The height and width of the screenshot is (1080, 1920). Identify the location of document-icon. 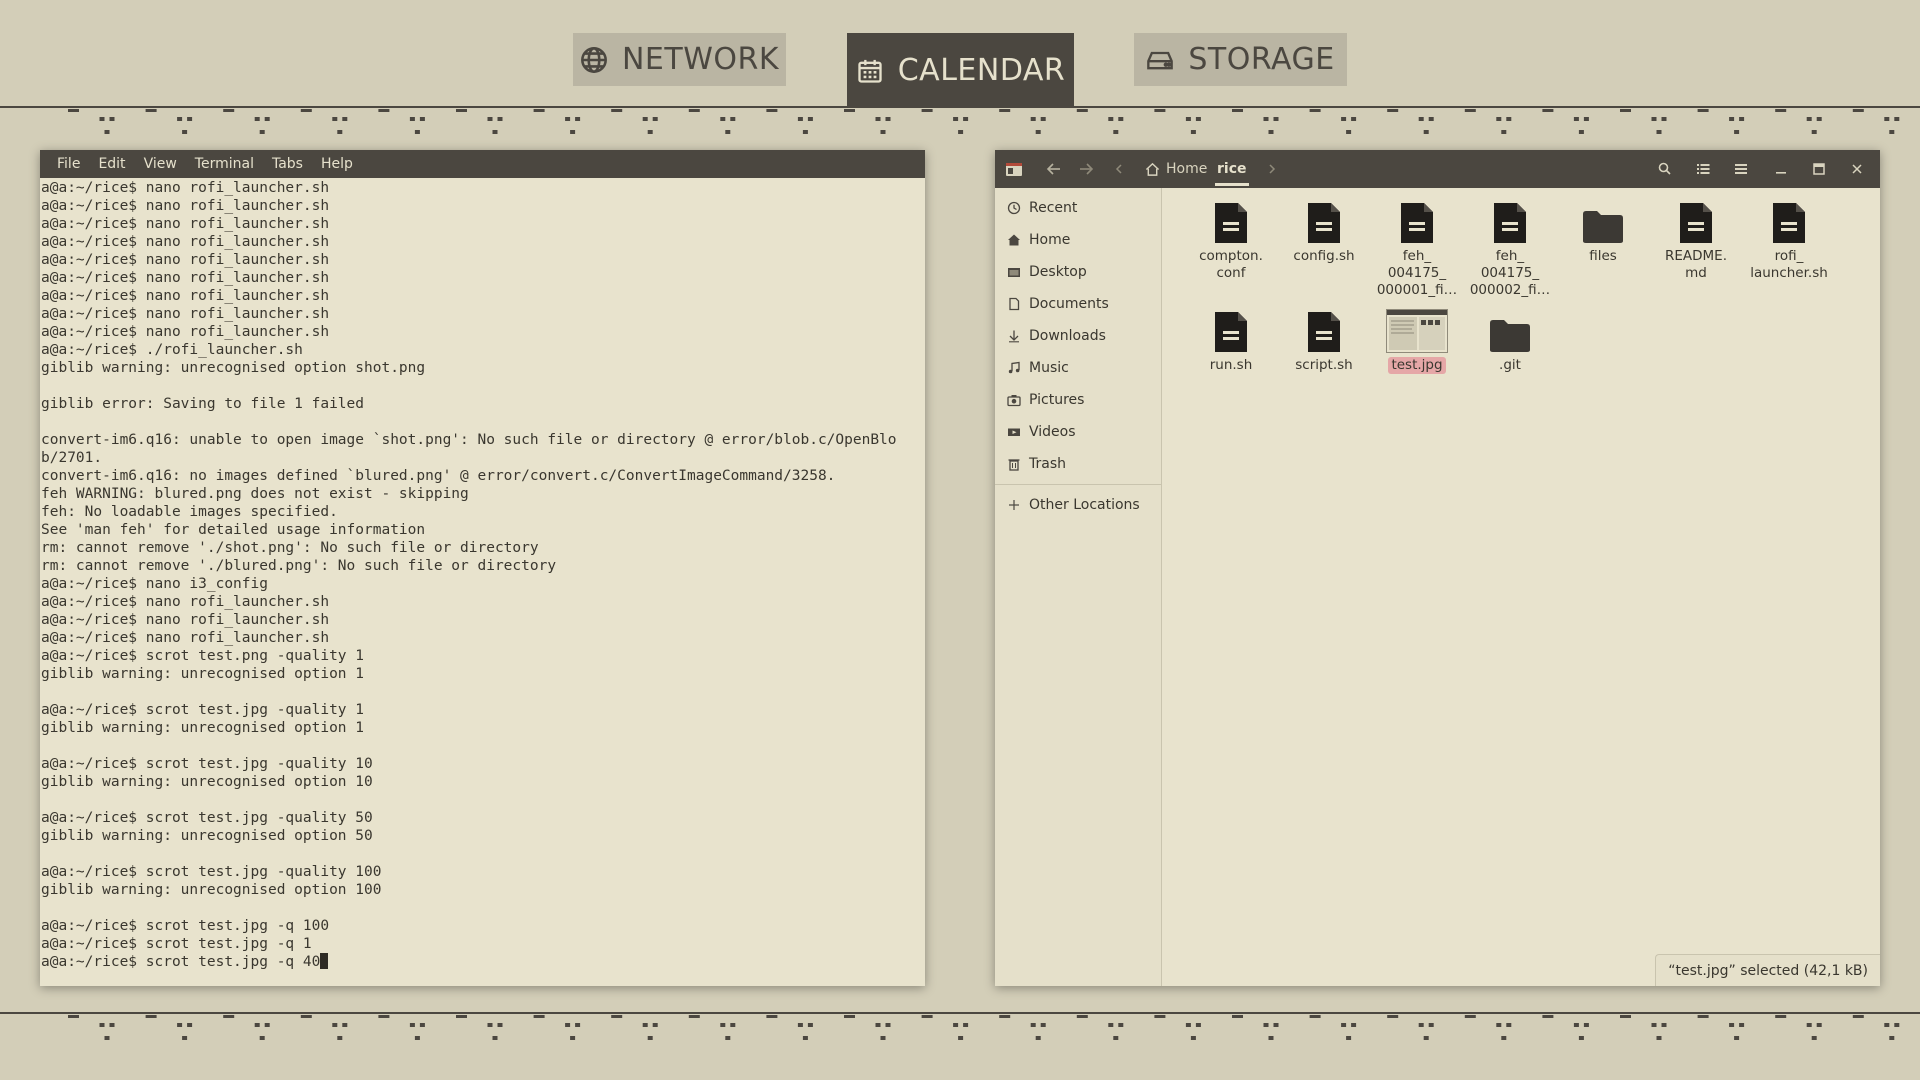
(1014, 304).